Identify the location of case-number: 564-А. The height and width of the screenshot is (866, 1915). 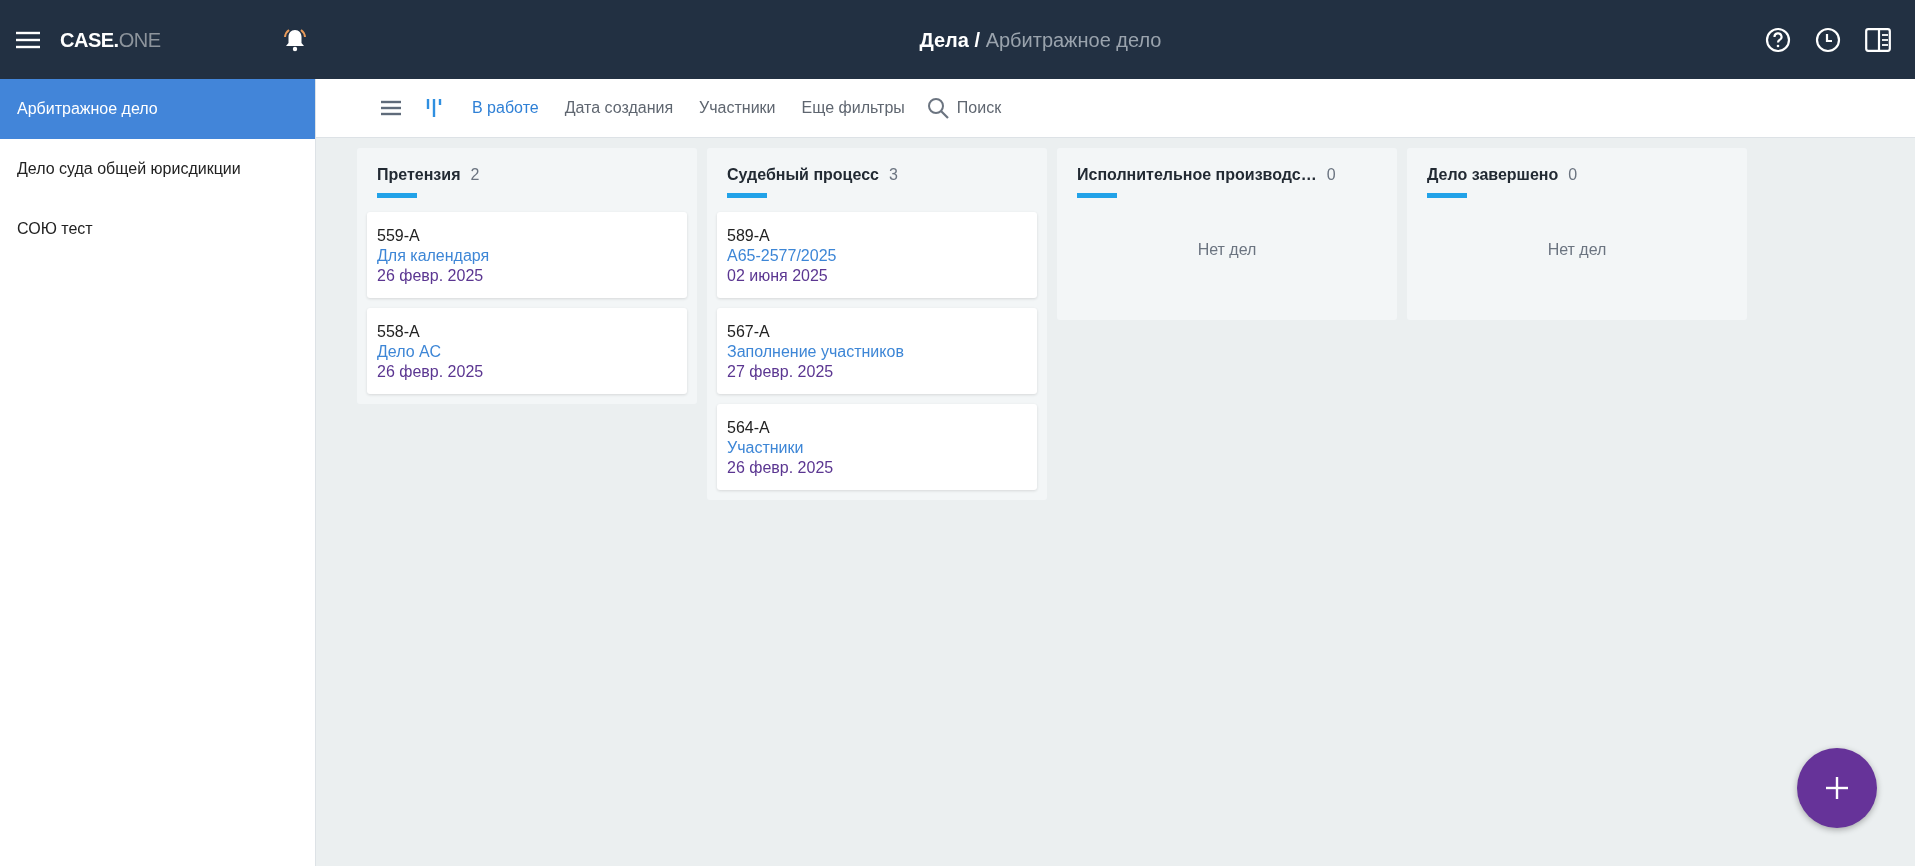
(749, 428).